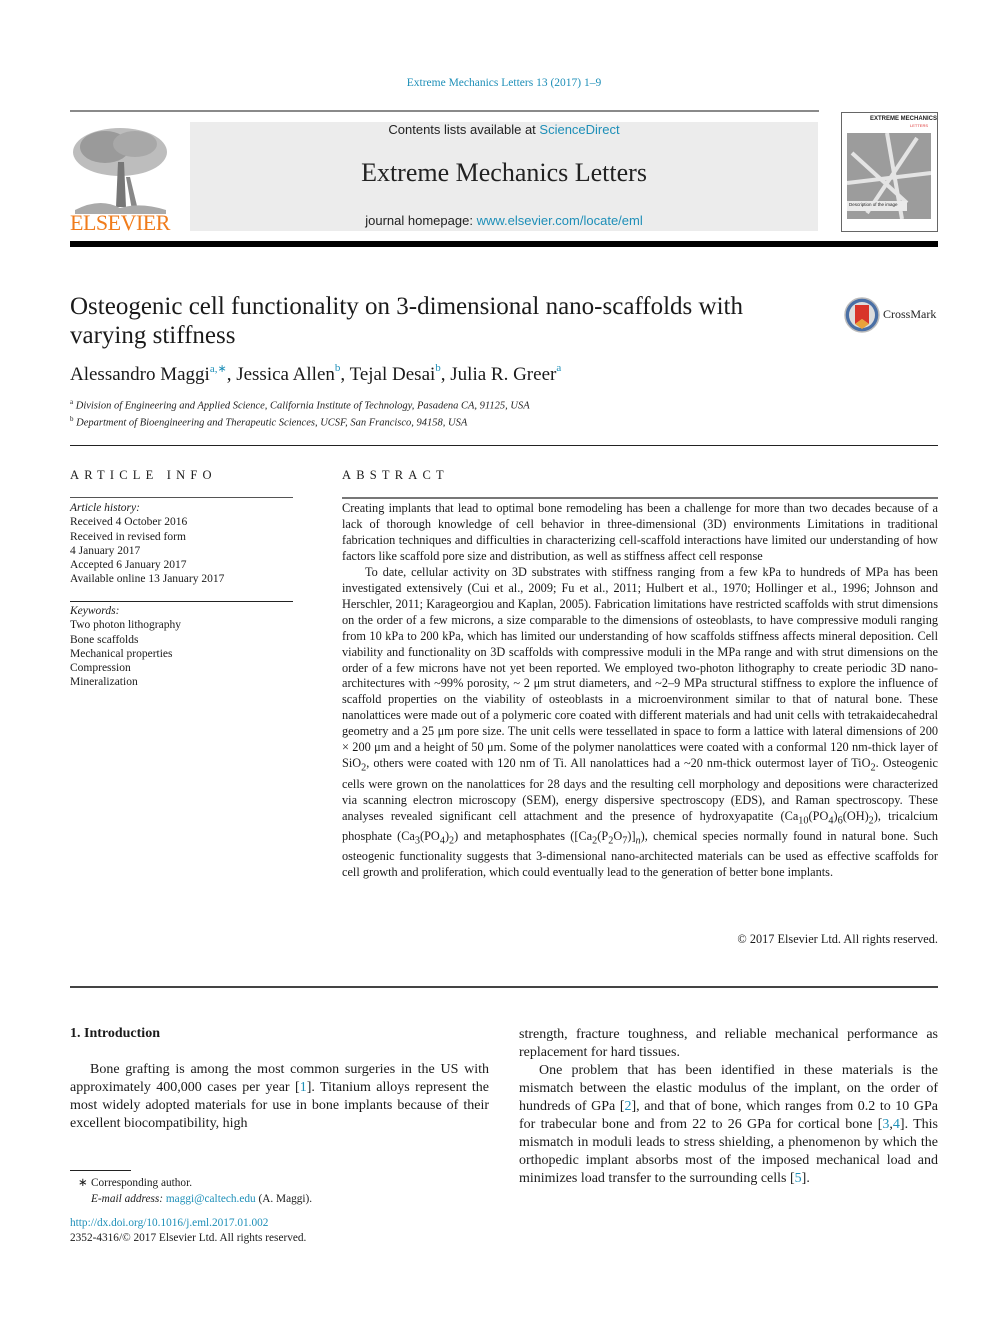 This screenshot has width=992, height=1323. Describe the element at coordinates (72, 402) in the screenshot. I see `affiliation-key: a` at that location.